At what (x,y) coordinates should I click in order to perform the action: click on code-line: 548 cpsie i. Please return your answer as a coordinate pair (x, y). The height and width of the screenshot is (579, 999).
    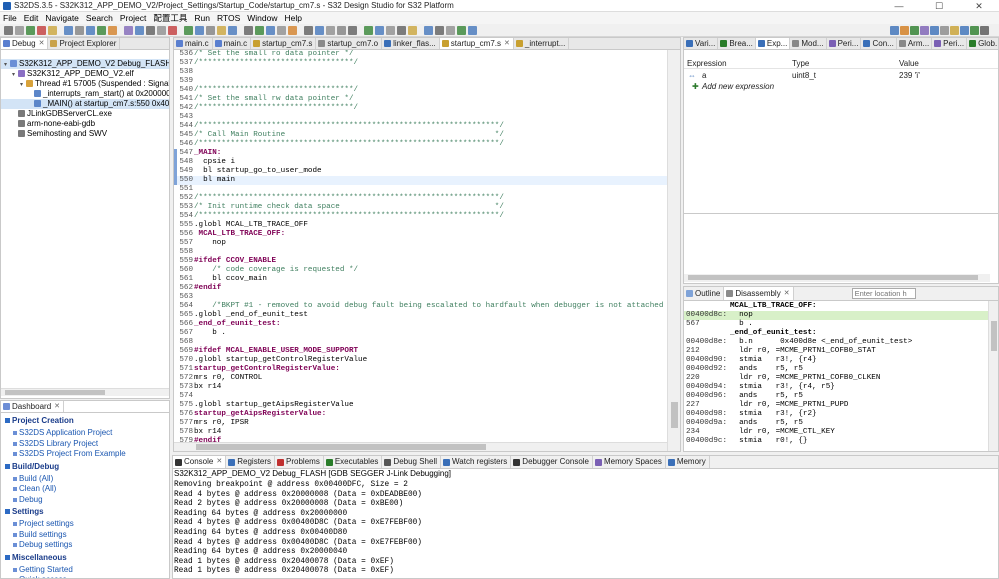
    Looking at the image, I should click on (420, 162).